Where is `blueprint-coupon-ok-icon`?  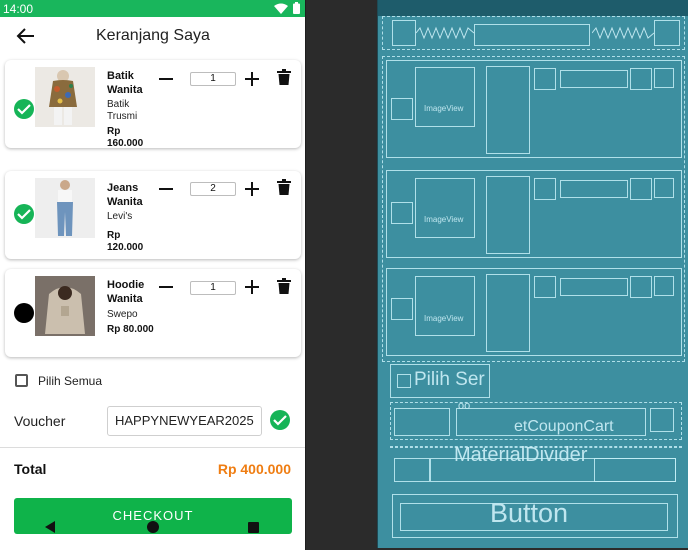
blueprint-coupon-ok-icon is located at coordinates (662, 420).